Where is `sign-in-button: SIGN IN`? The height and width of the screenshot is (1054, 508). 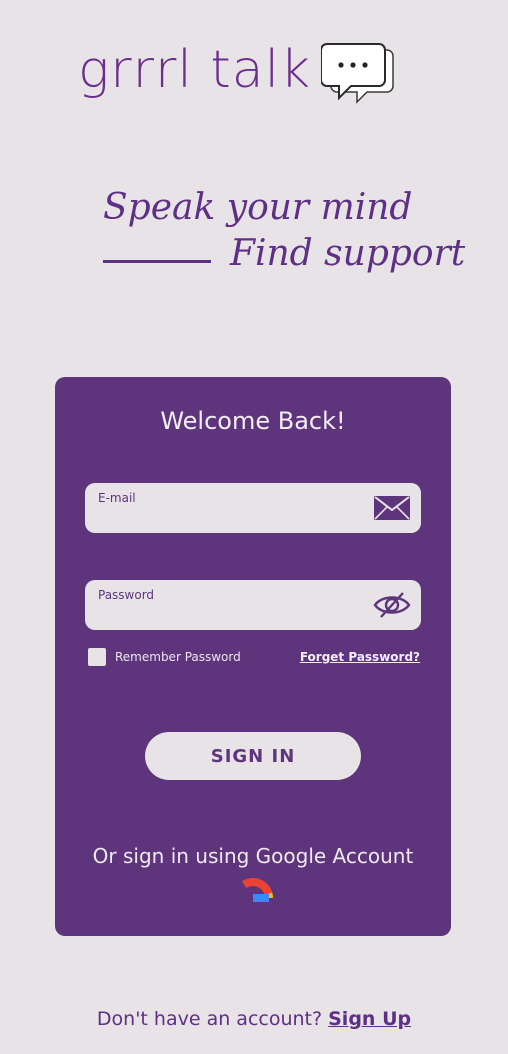
sign-in-button: SIGN IN is located at coordinates (253, 756).